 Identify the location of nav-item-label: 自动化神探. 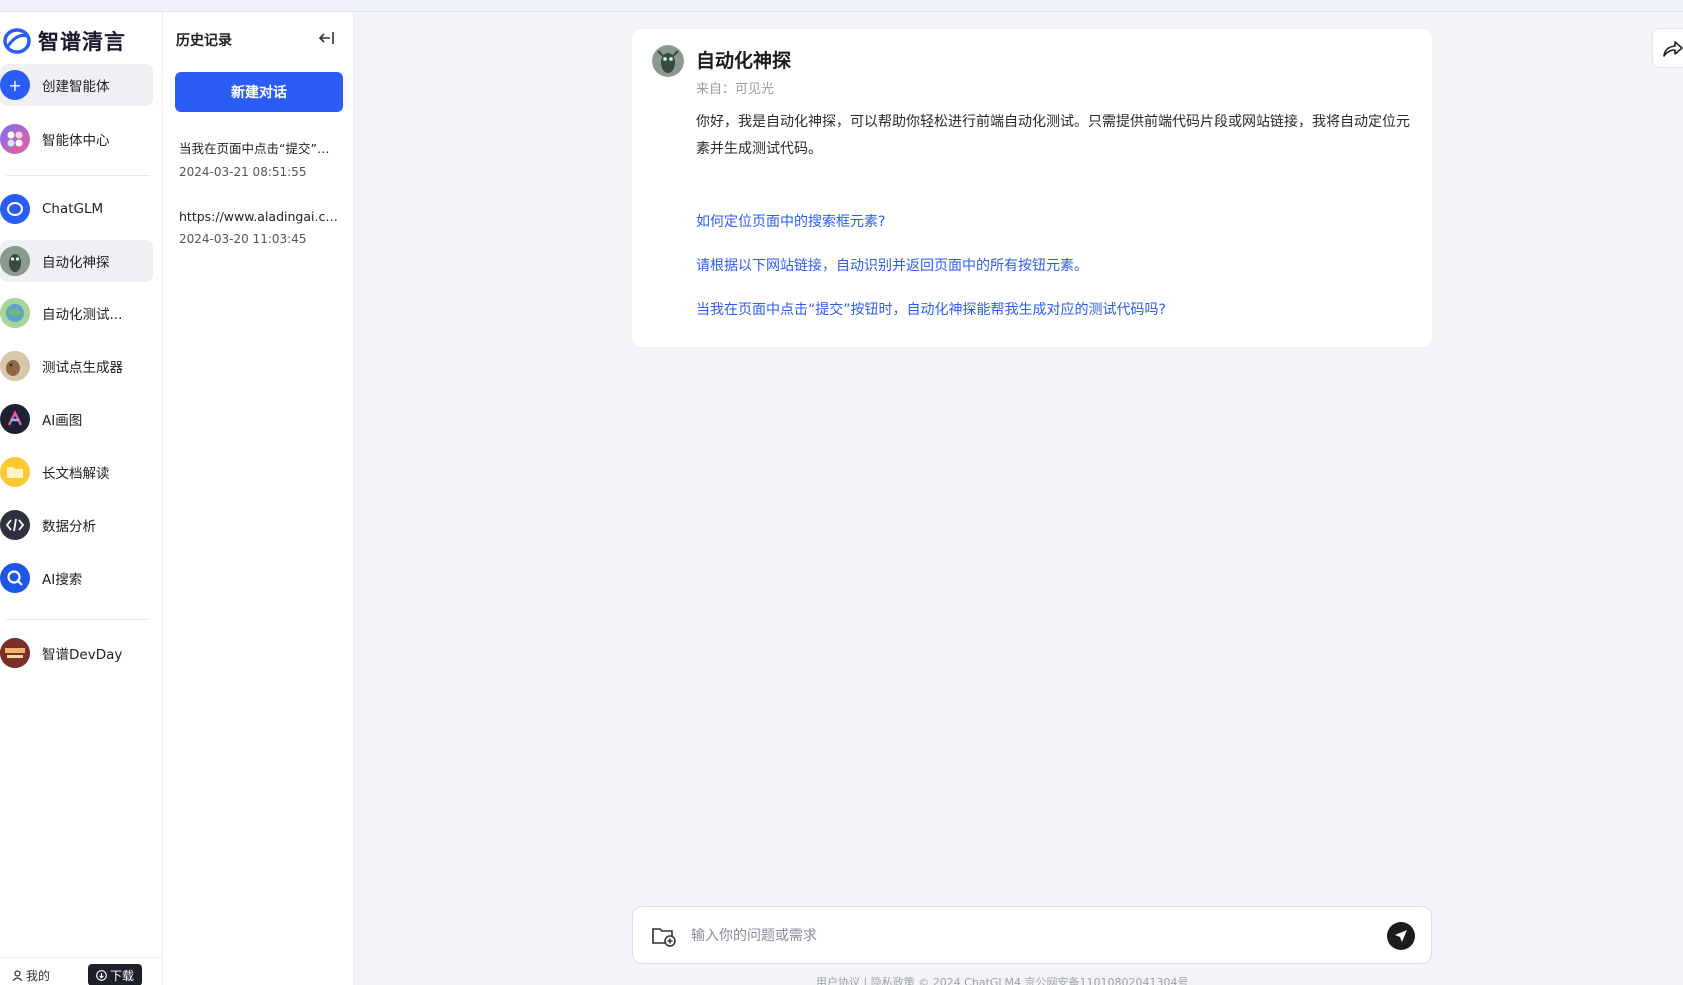
(76, 263).